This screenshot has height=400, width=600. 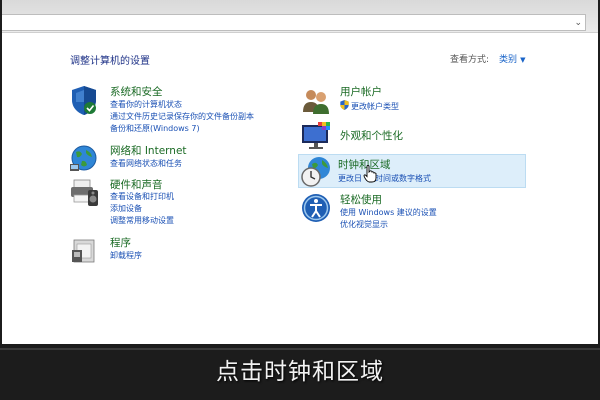 I want to click on dropdown-arrow-icon: ▼, so click(x=522, y=60).